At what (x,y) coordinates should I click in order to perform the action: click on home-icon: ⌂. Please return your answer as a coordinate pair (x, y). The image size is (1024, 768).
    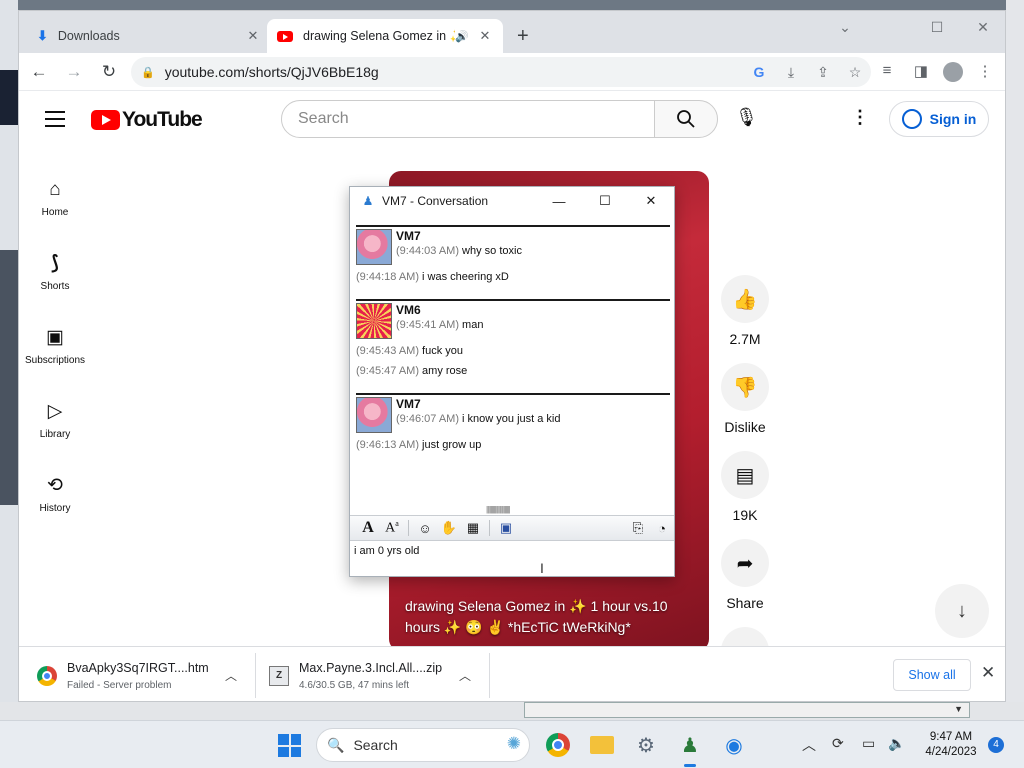
    Looking at the image, I should click on (55, 189).